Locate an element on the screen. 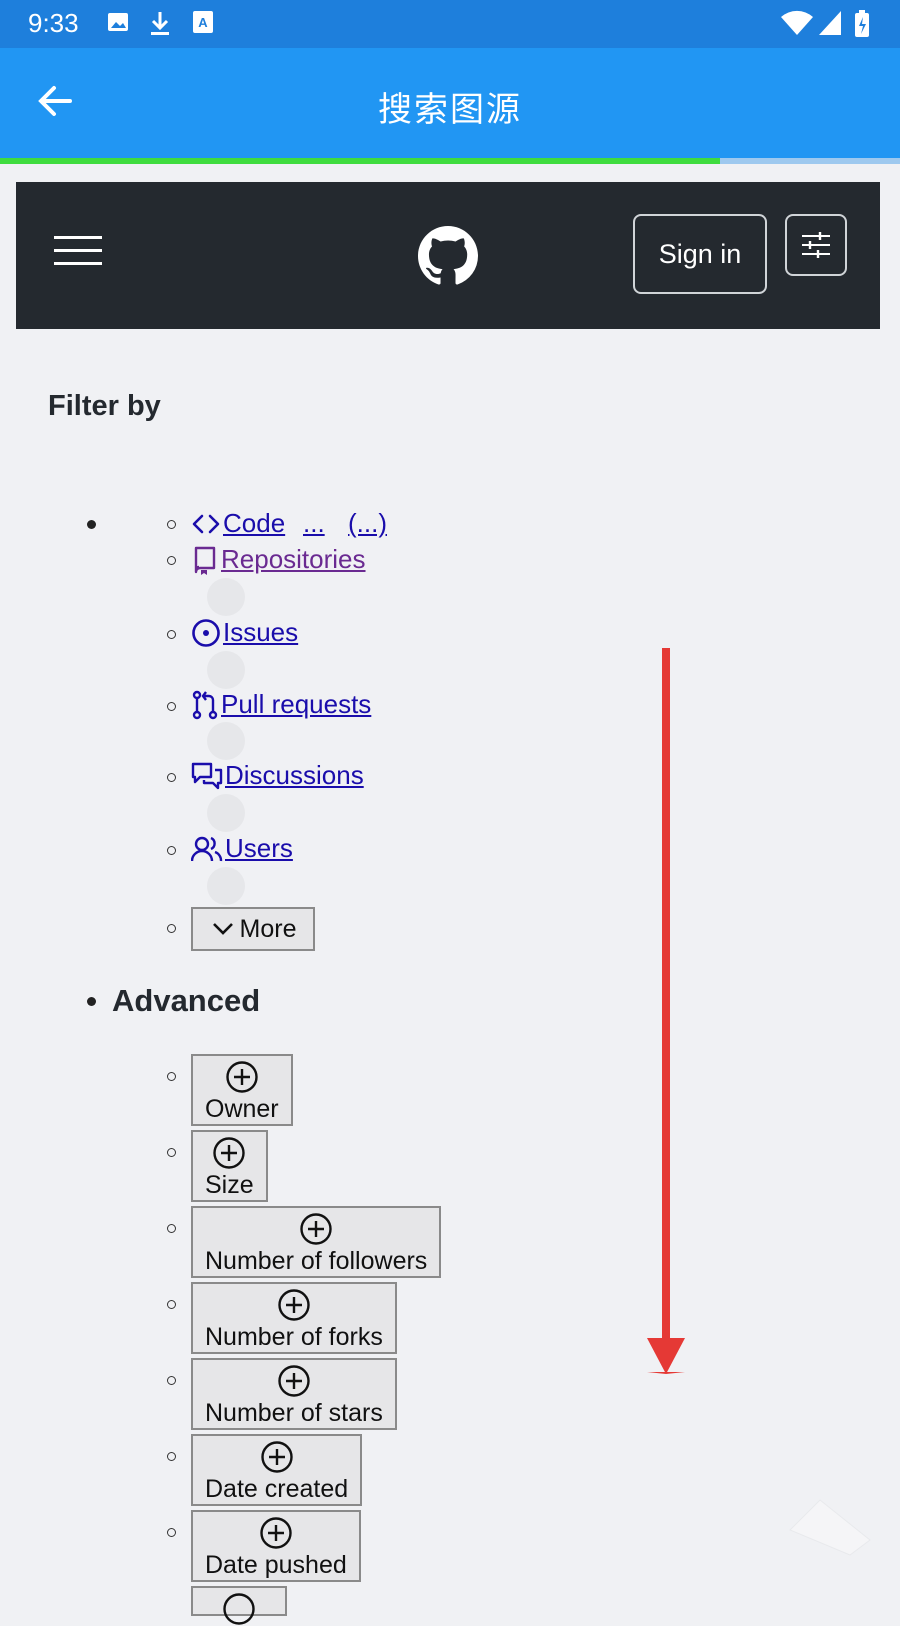 Image resolution: width=900 pixels, height=1626 pixels. filter-item-label: Pull requests is located at coordinates (296, 704).